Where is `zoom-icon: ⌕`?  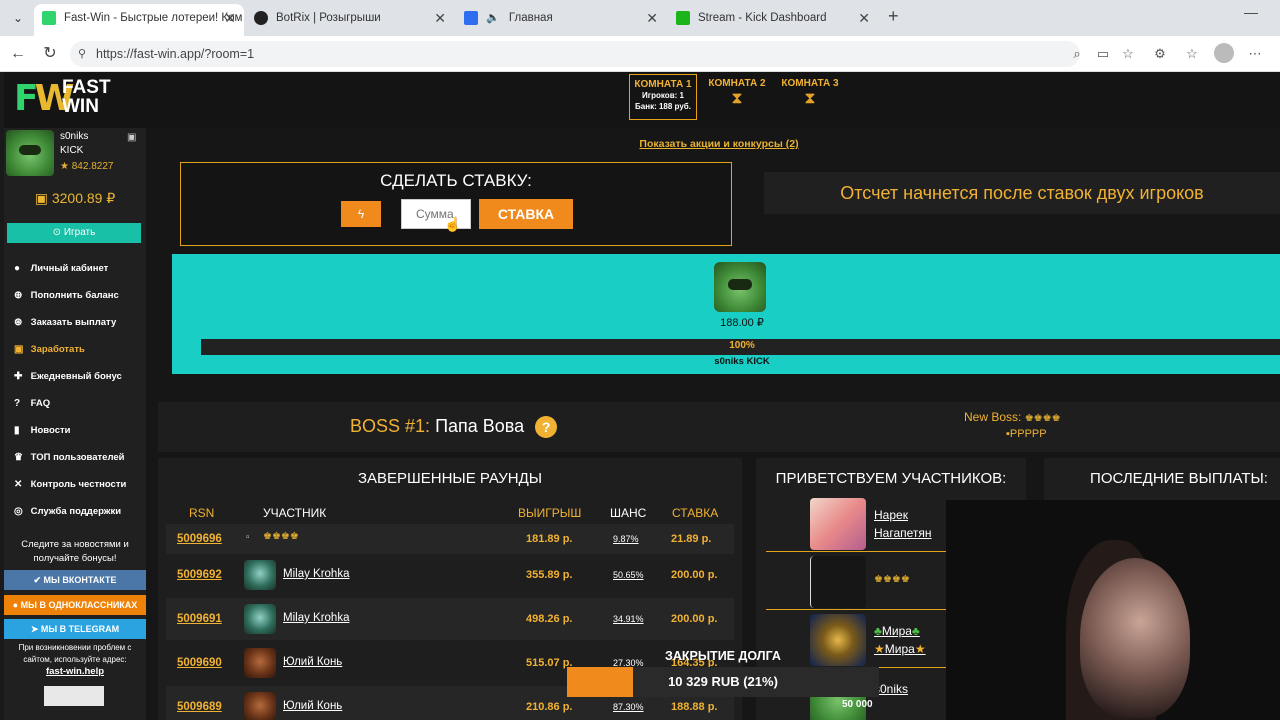 zoom-icon: ⌕ is located at coordinates (1077, 54).